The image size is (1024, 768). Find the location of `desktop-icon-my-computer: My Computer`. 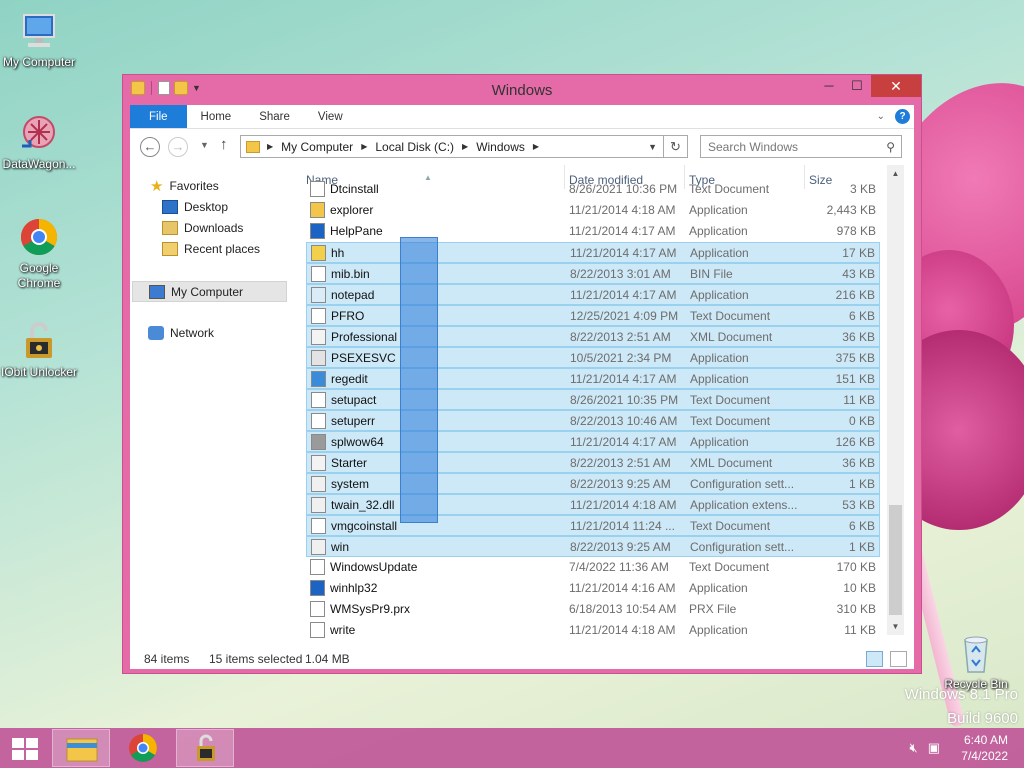

desktop-icon-my-computer: My Computer is located at coordinates (39, 40).